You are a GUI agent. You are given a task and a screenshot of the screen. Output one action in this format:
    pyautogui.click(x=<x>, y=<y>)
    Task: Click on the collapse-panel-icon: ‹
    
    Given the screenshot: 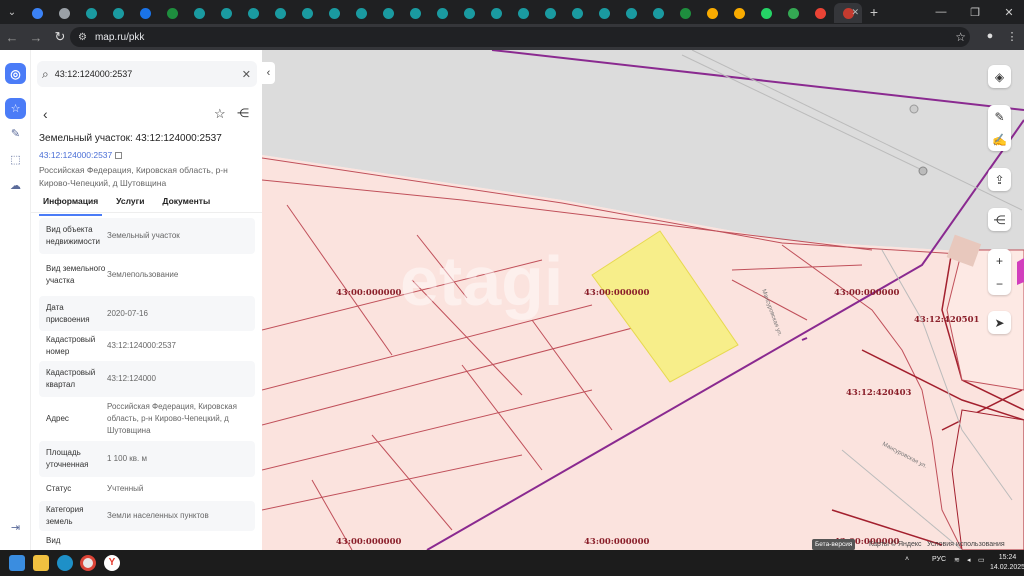 What is the action you would take?
    pyautogui.click(x=268, y=73)
    